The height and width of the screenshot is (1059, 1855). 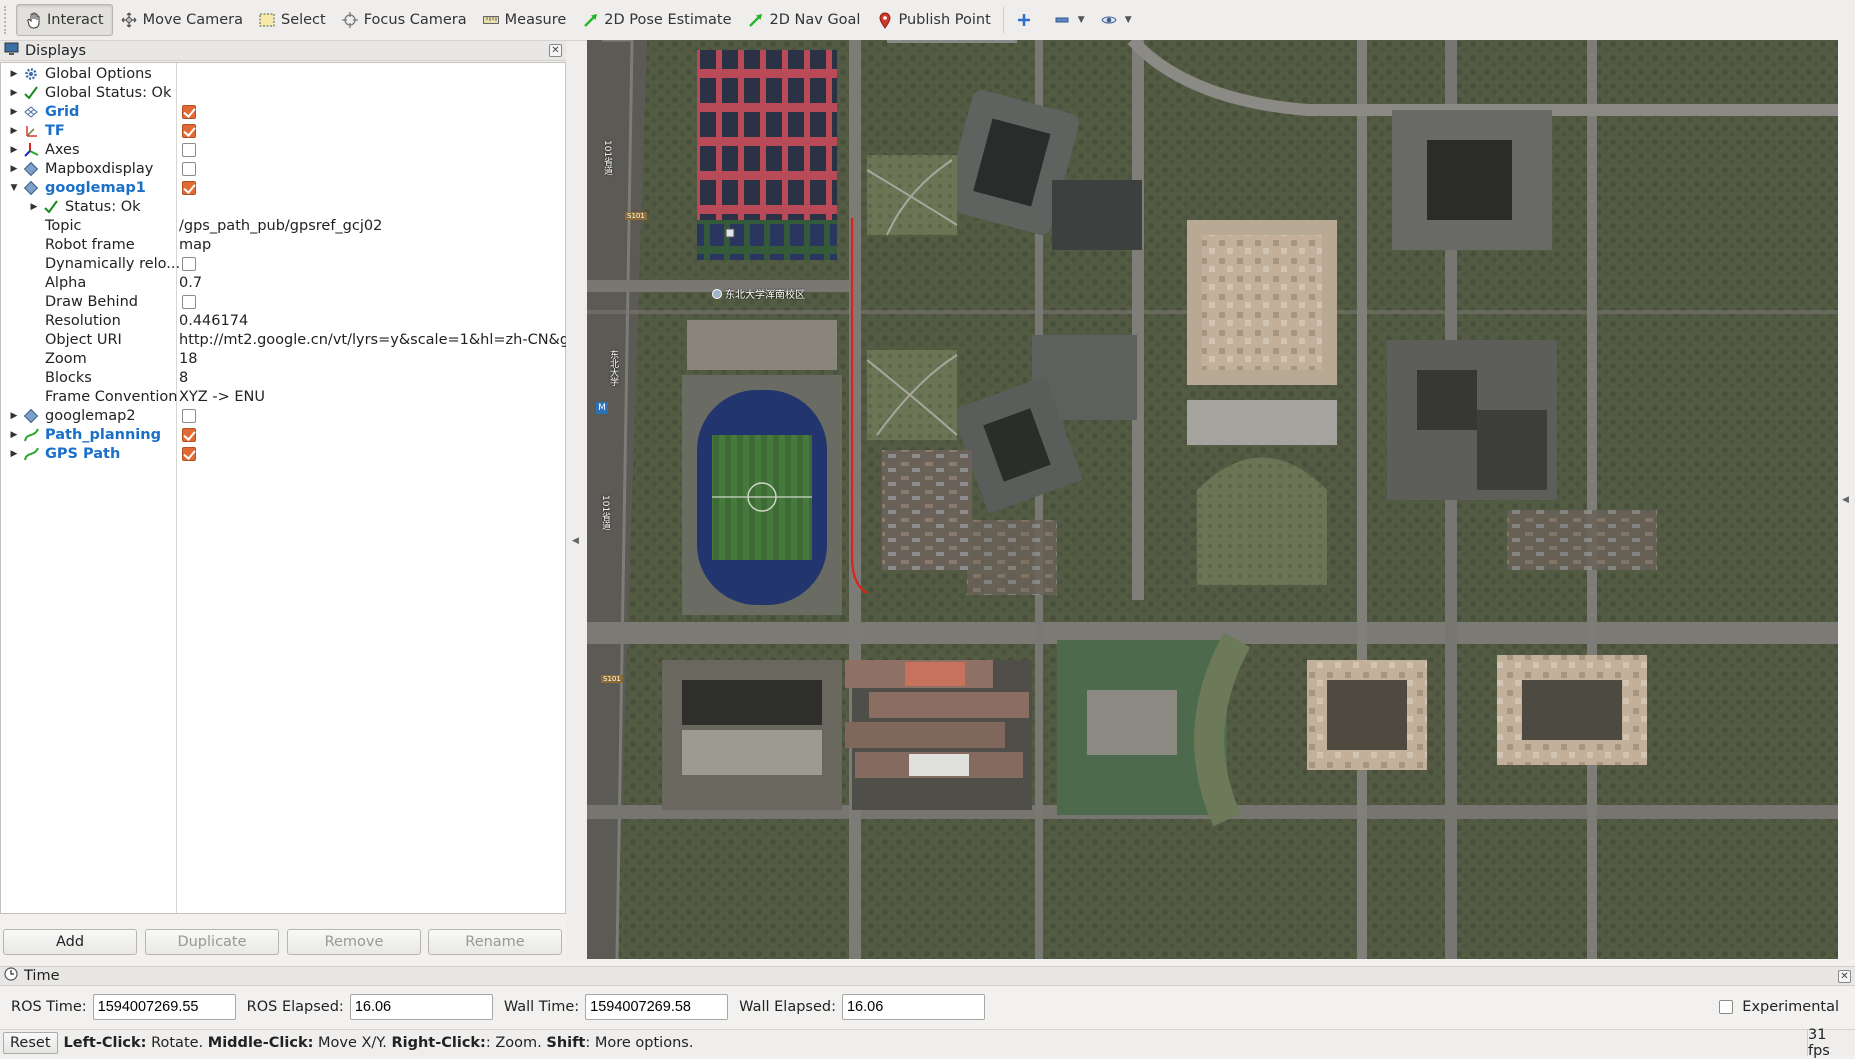 What do you see at coordinates (260, 1043) in the screenshot?
I see `hint-part: Middle-Click:` at bounding box center [260, 1043].